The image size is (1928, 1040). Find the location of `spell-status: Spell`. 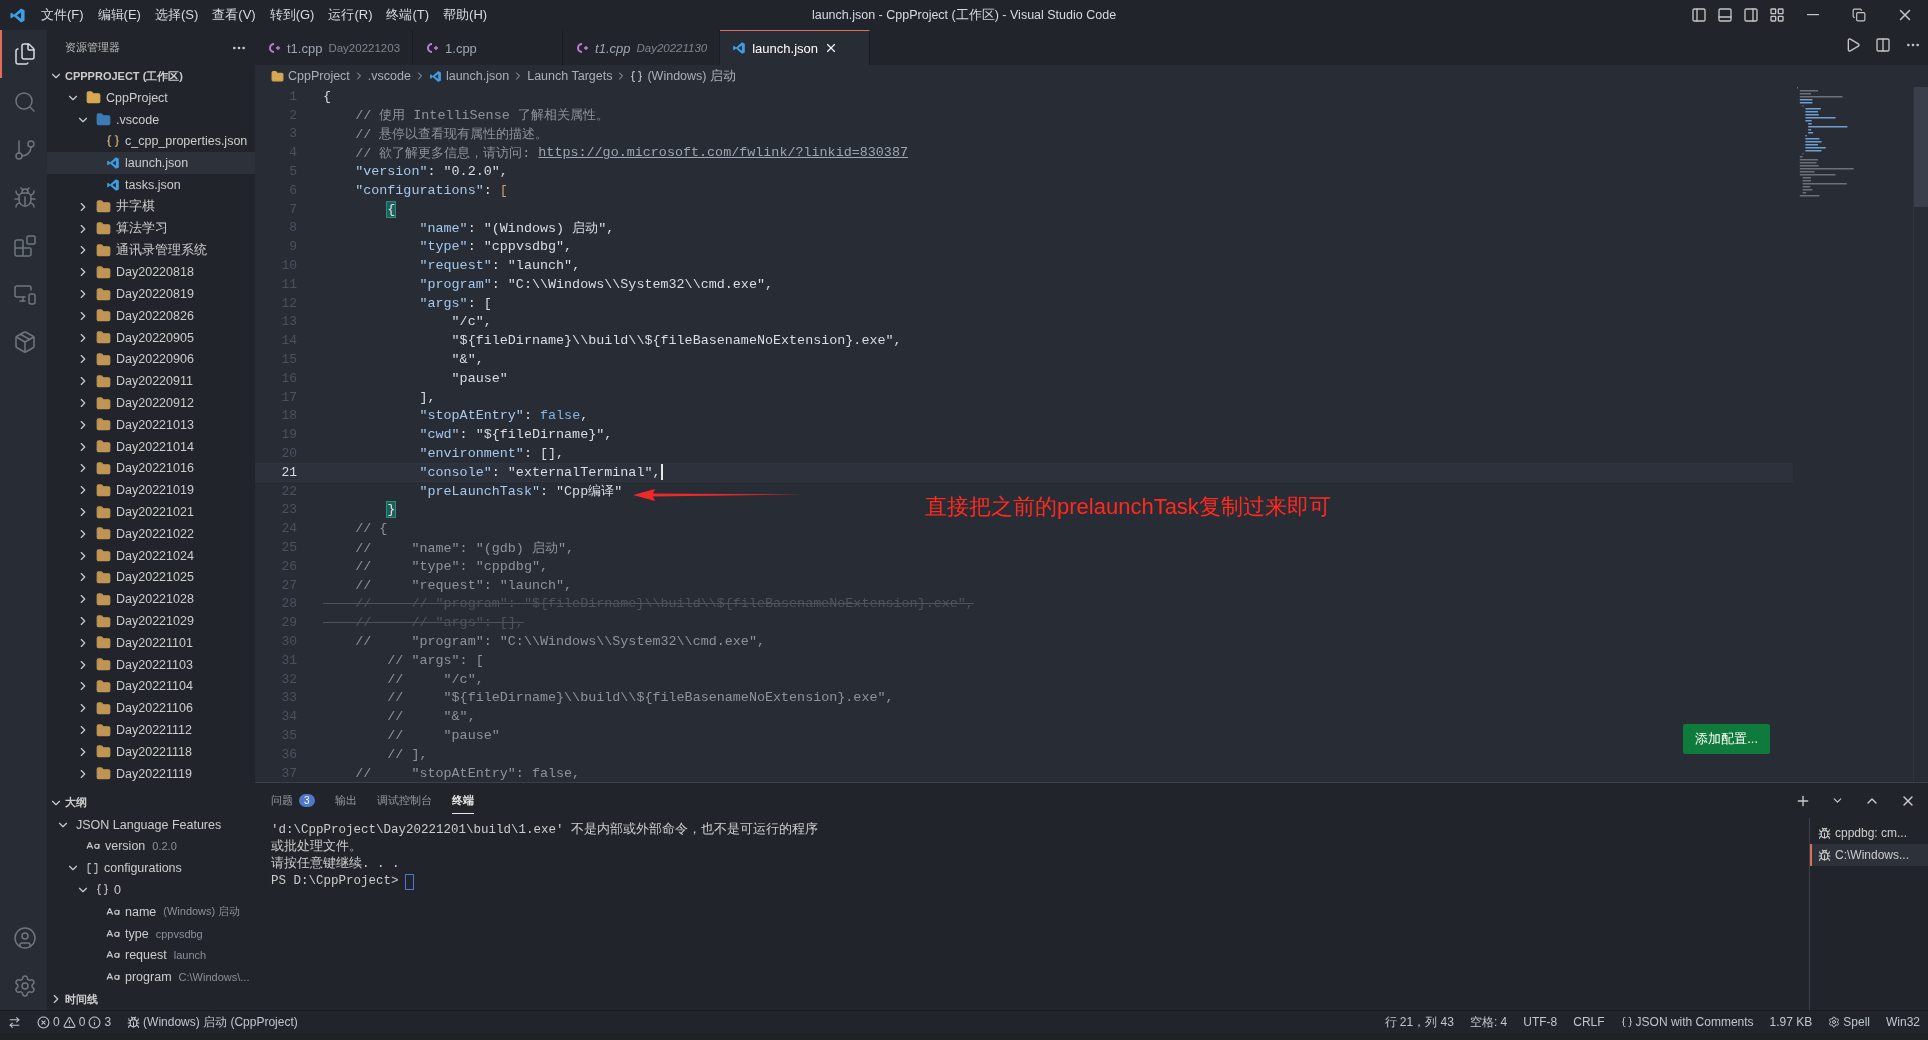

spell-status: Spell is located at coordinates (1849, 1022).